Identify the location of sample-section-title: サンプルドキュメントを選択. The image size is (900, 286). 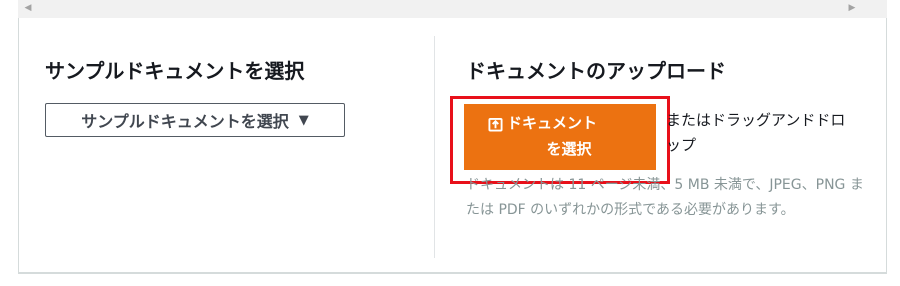
(175, 71).